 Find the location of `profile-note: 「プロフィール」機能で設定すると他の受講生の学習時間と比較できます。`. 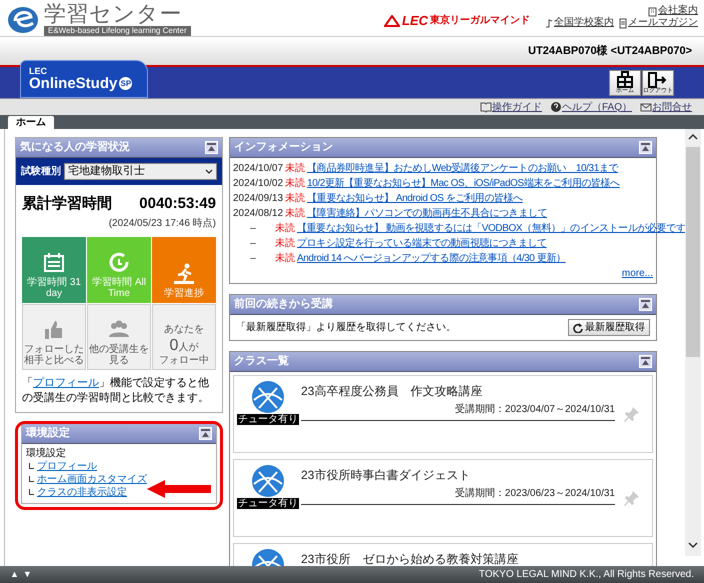

profile-note: 「プロフィール」機能で設定すると他の受講生の学習時間と比較できます。 is located at coordinates (115, 391).